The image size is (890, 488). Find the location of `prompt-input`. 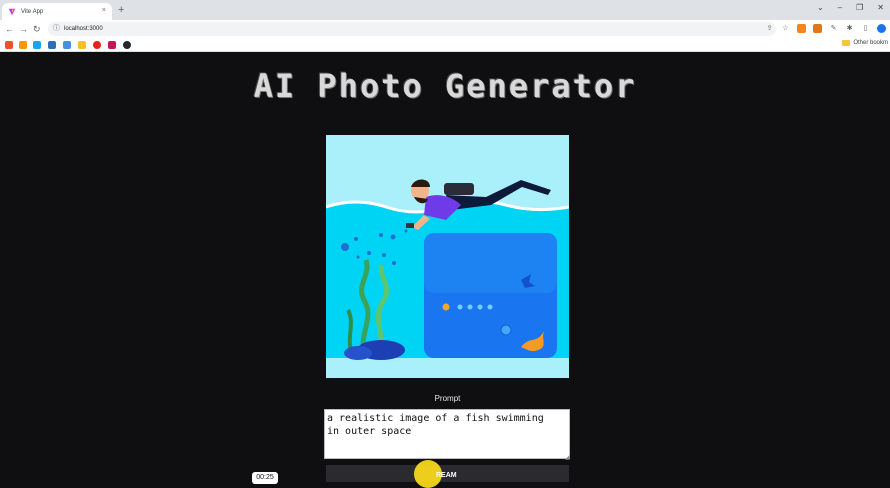

prompt-input is located at coordinates (447, 434).